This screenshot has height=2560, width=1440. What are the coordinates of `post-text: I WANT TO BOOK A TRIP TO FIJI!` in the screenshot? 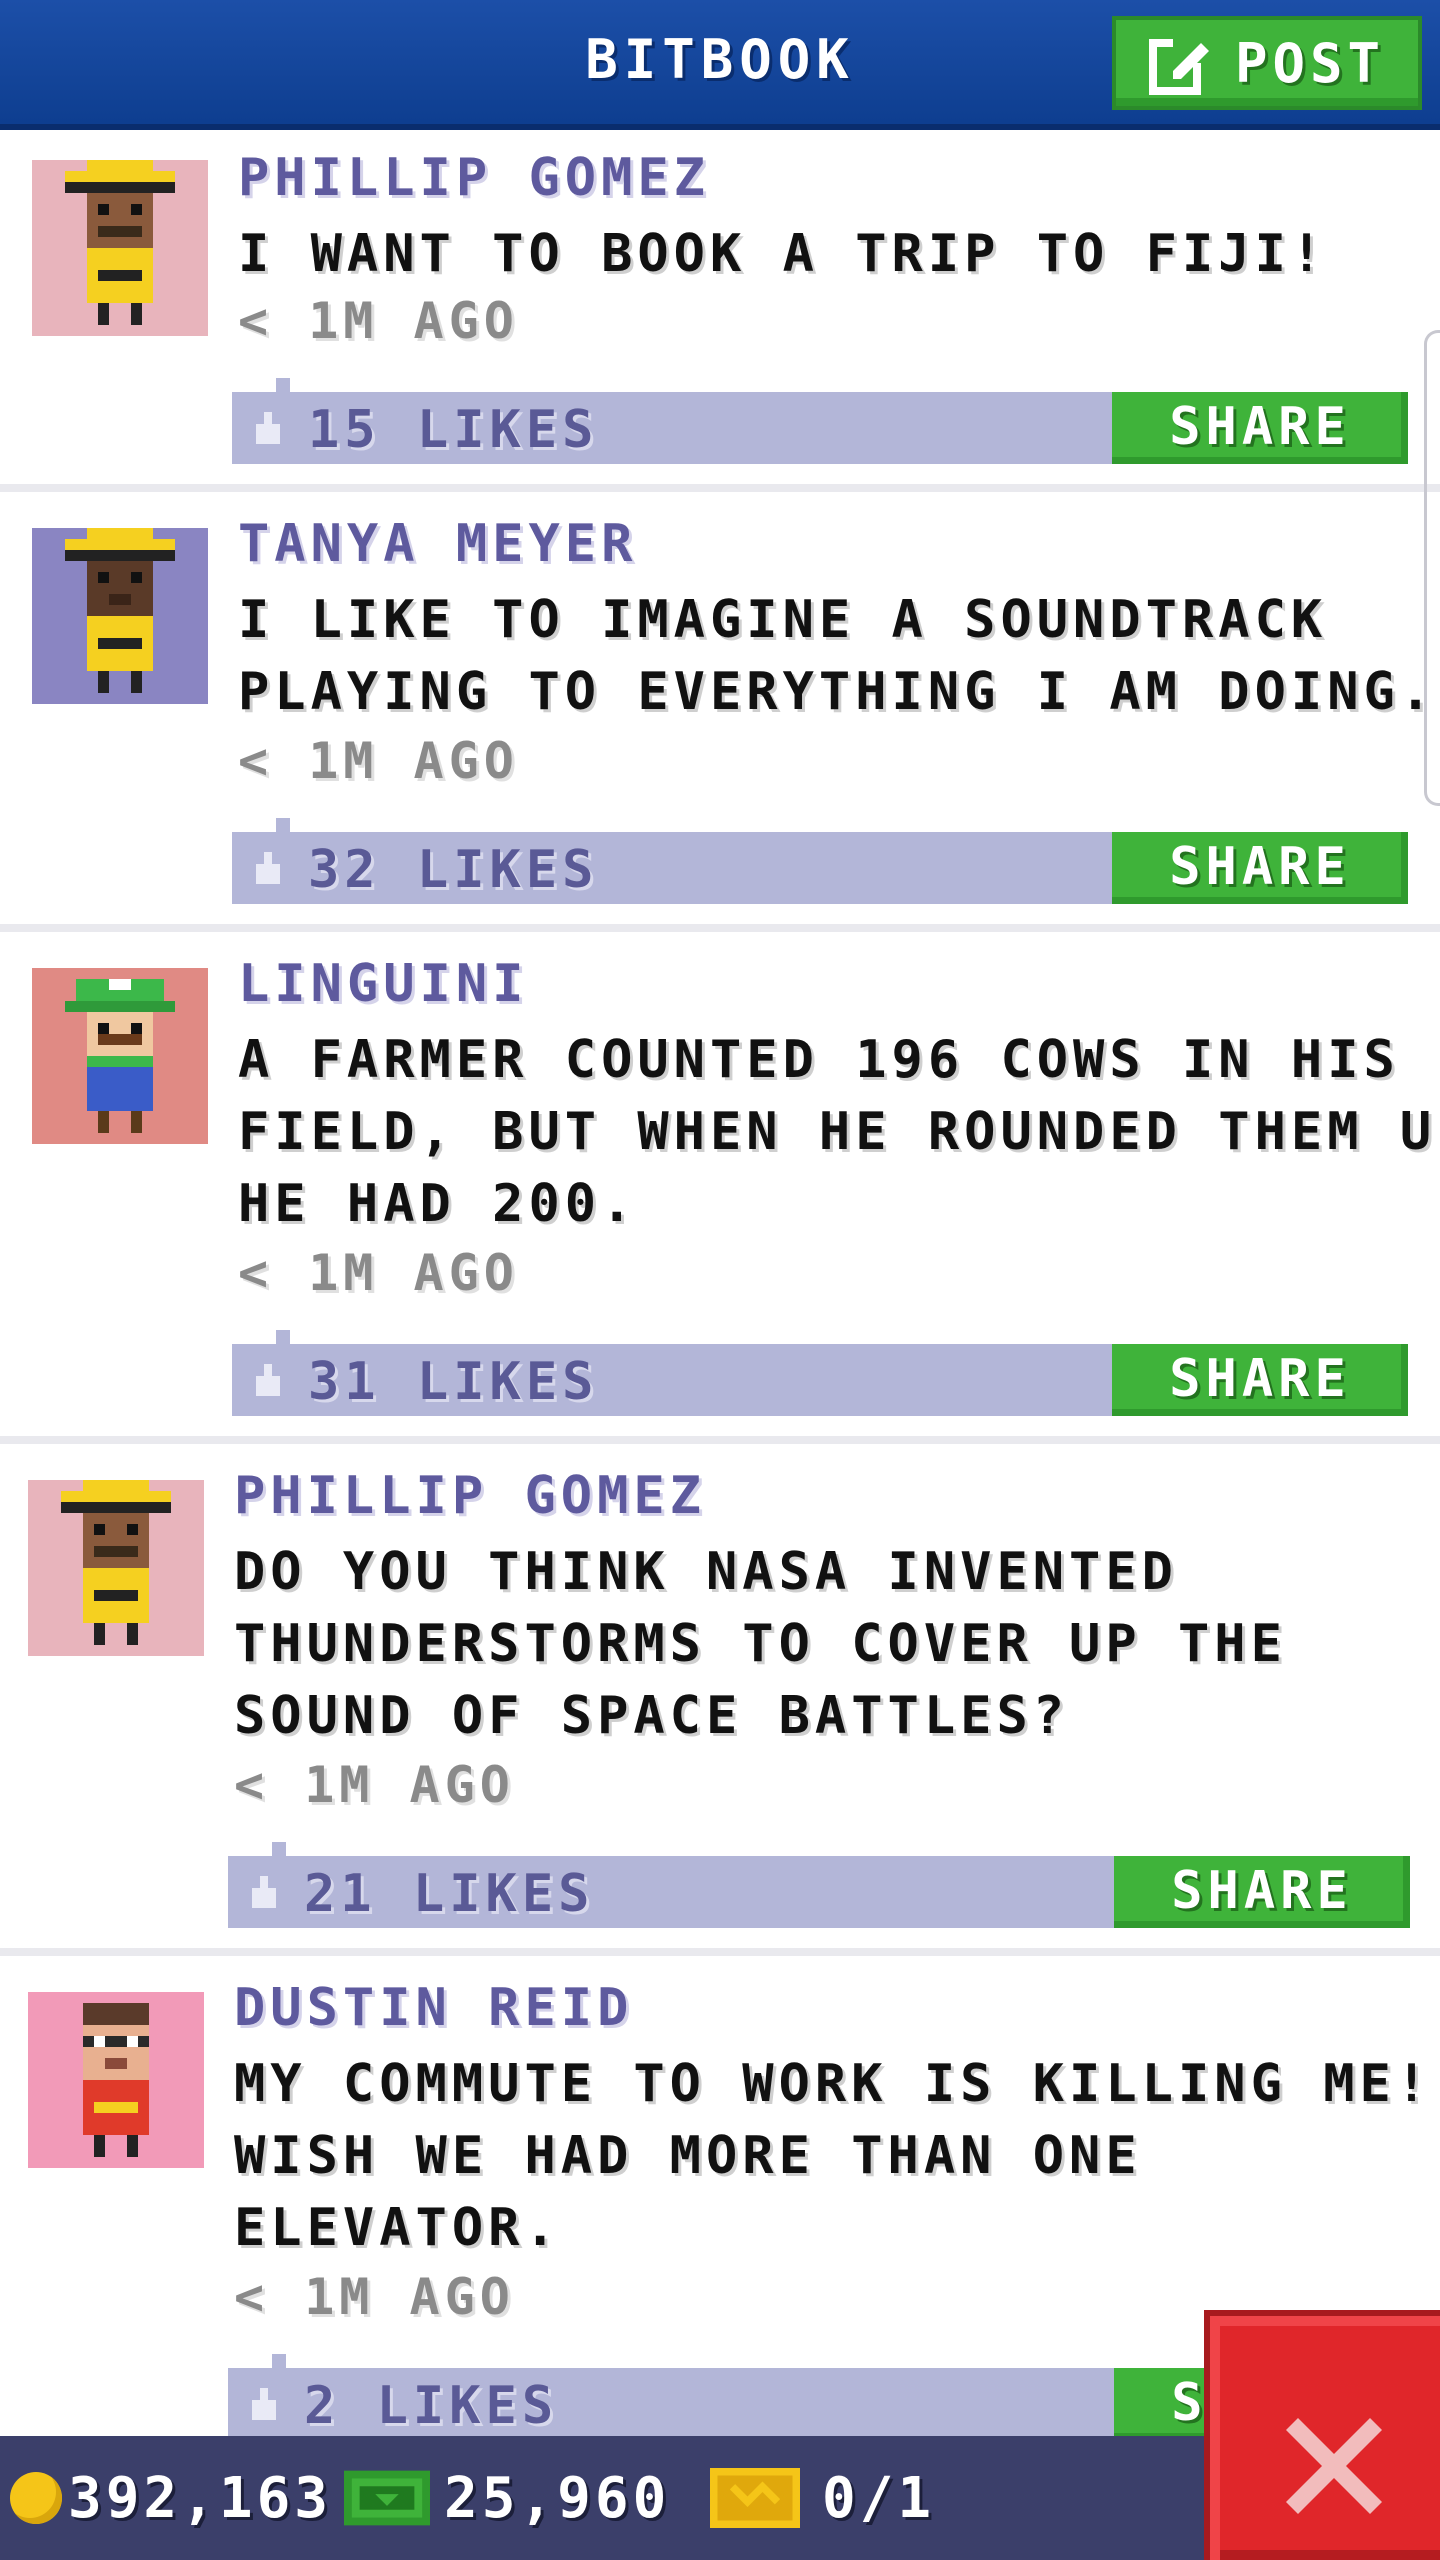 It's located at (839, 254).